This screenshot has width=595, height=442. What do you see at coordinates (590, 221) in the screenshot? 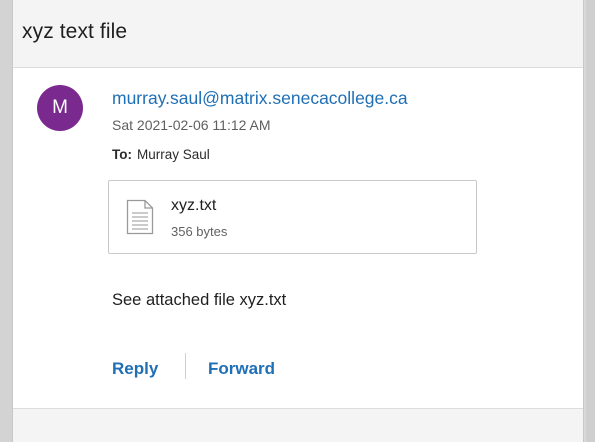
I see `right-edge` at bounding box center [590, 221].